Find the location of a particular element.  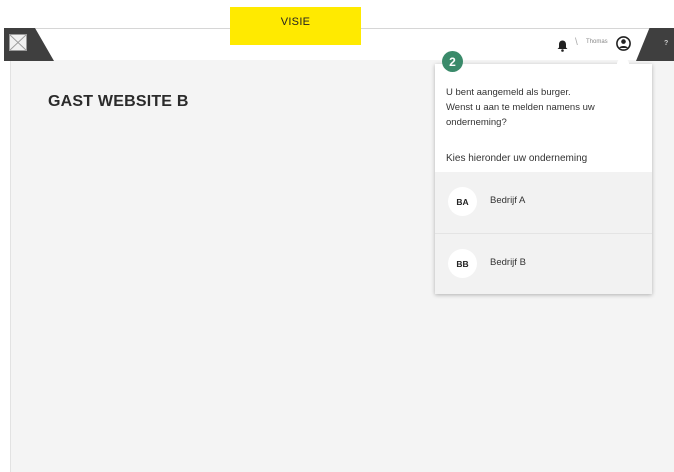

page-title: GAST WEBSITE B is located at coordinates (118, 101).